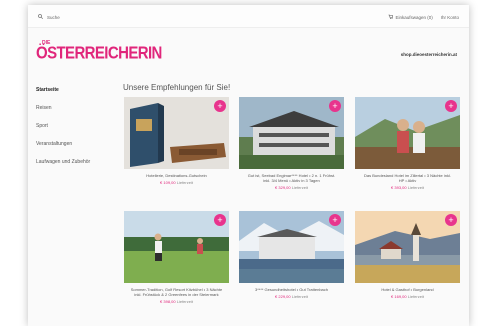  I want to click on product-price-row: € 398,00 Lieferzeit, so click(176, 301).